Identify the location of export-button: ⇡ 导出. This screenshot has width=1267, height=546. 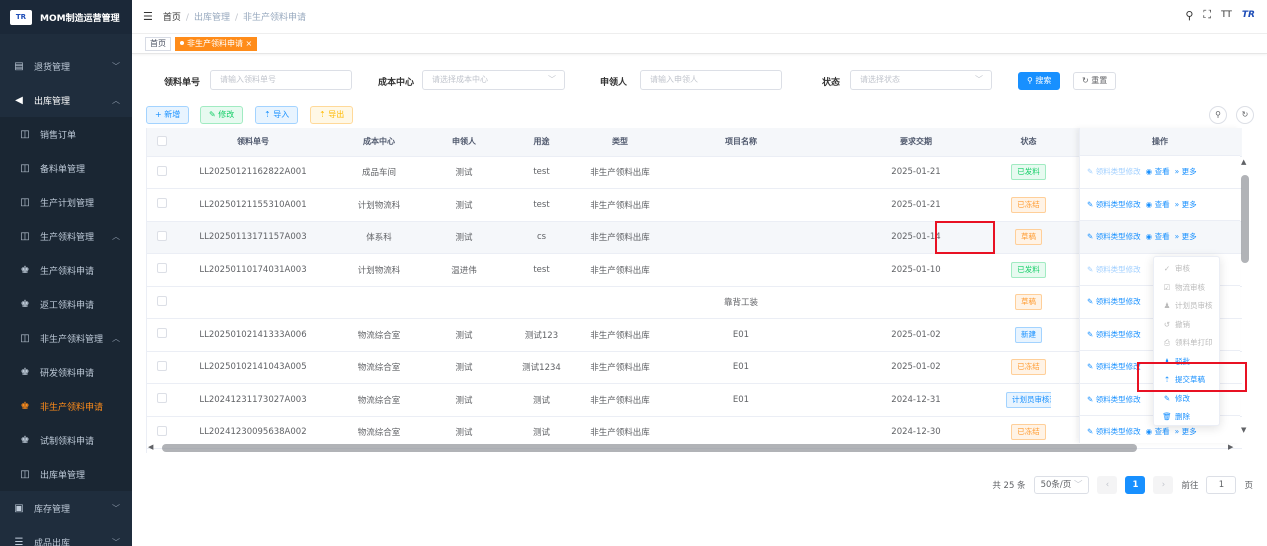
(332, 115).